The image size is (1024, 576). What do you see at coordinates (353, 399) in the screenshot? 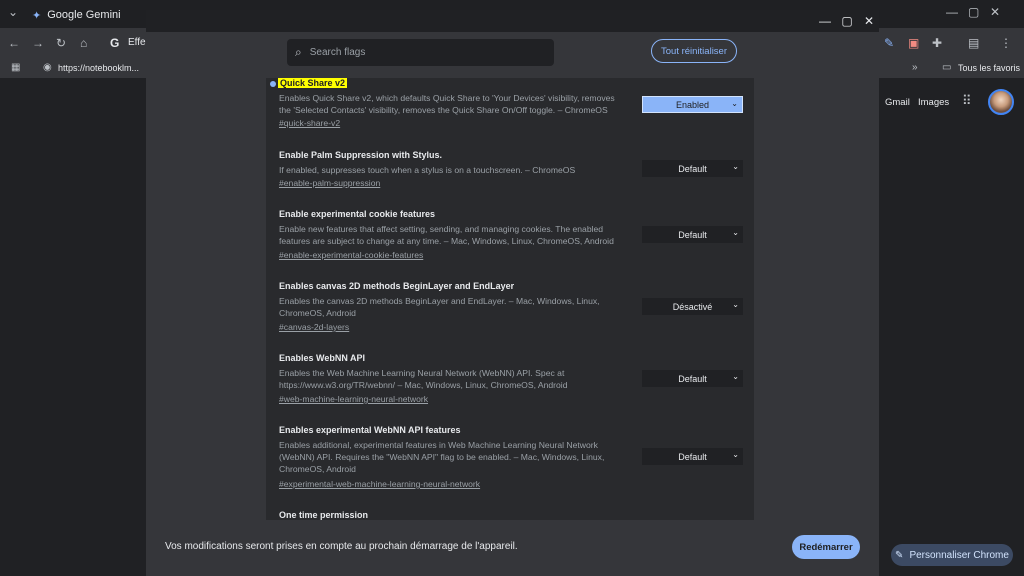
I see `flag-link: #web-machine-learning-neural-network` at bounding box center [353, 399].